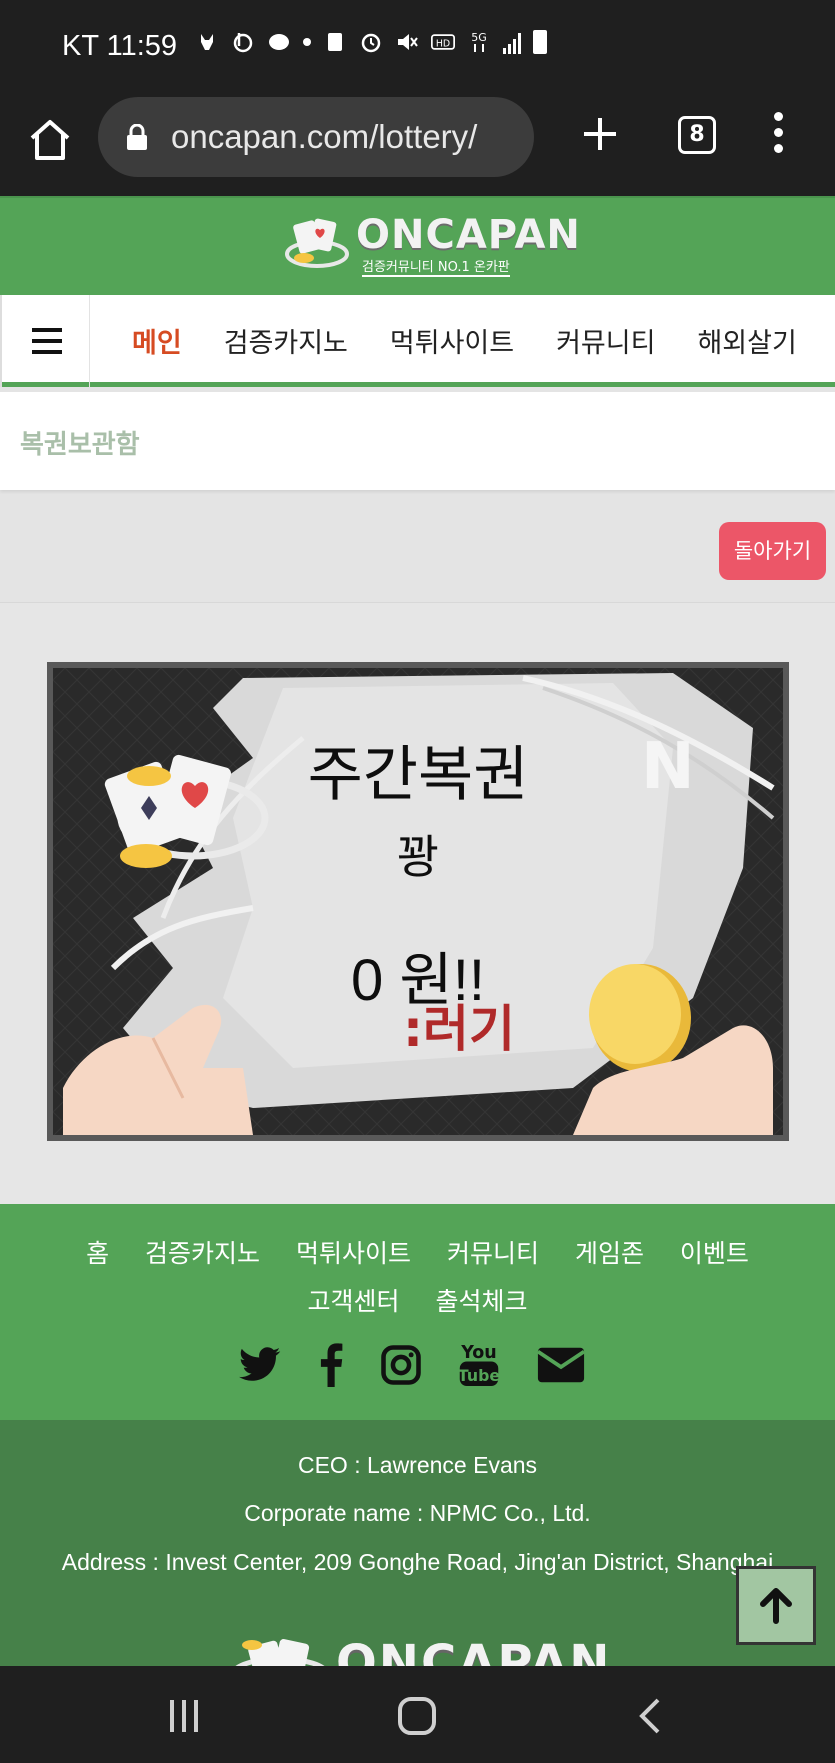  I want to click on instagram-icon, so click(401, 1365).